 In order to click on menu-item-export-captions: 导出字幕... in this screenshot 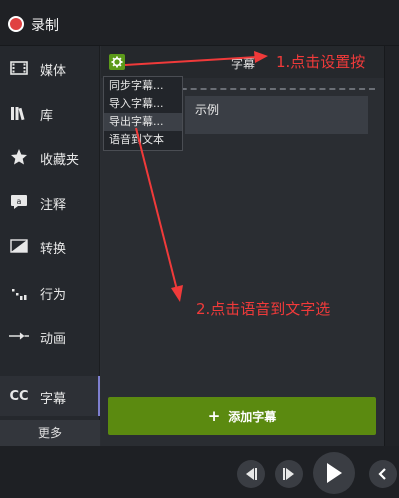, I will do `click(143, 122)`.